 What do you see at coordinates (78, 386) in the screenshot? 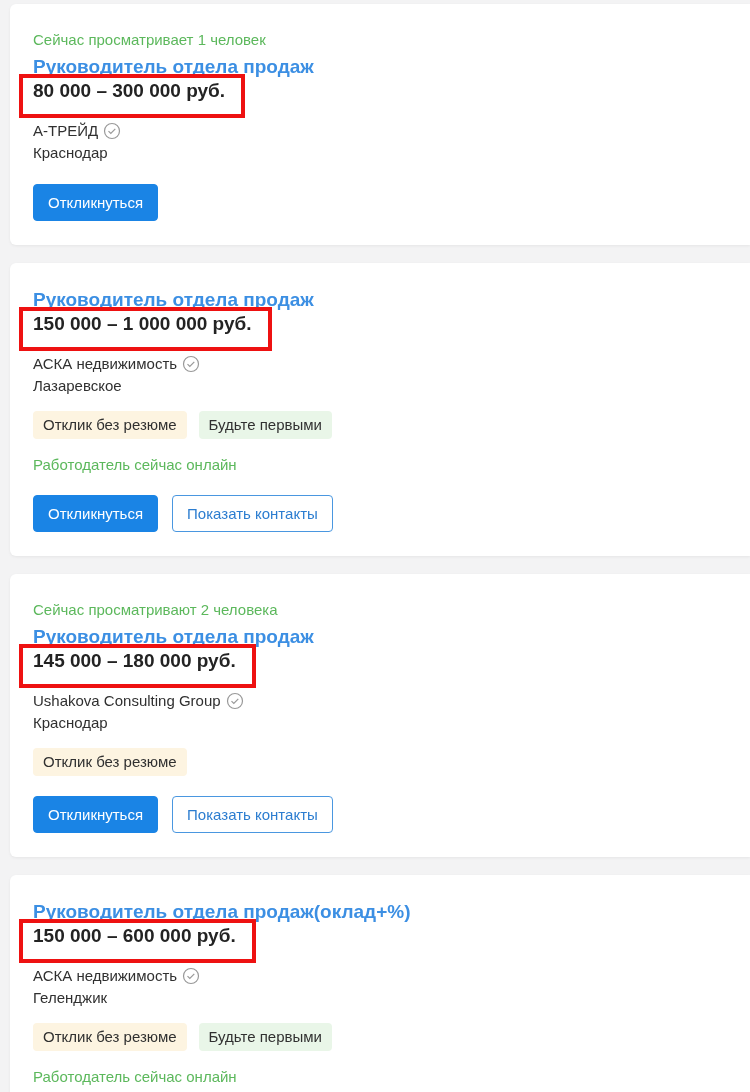
I see `city: Лазаревское` at bounding box center [78, 386].